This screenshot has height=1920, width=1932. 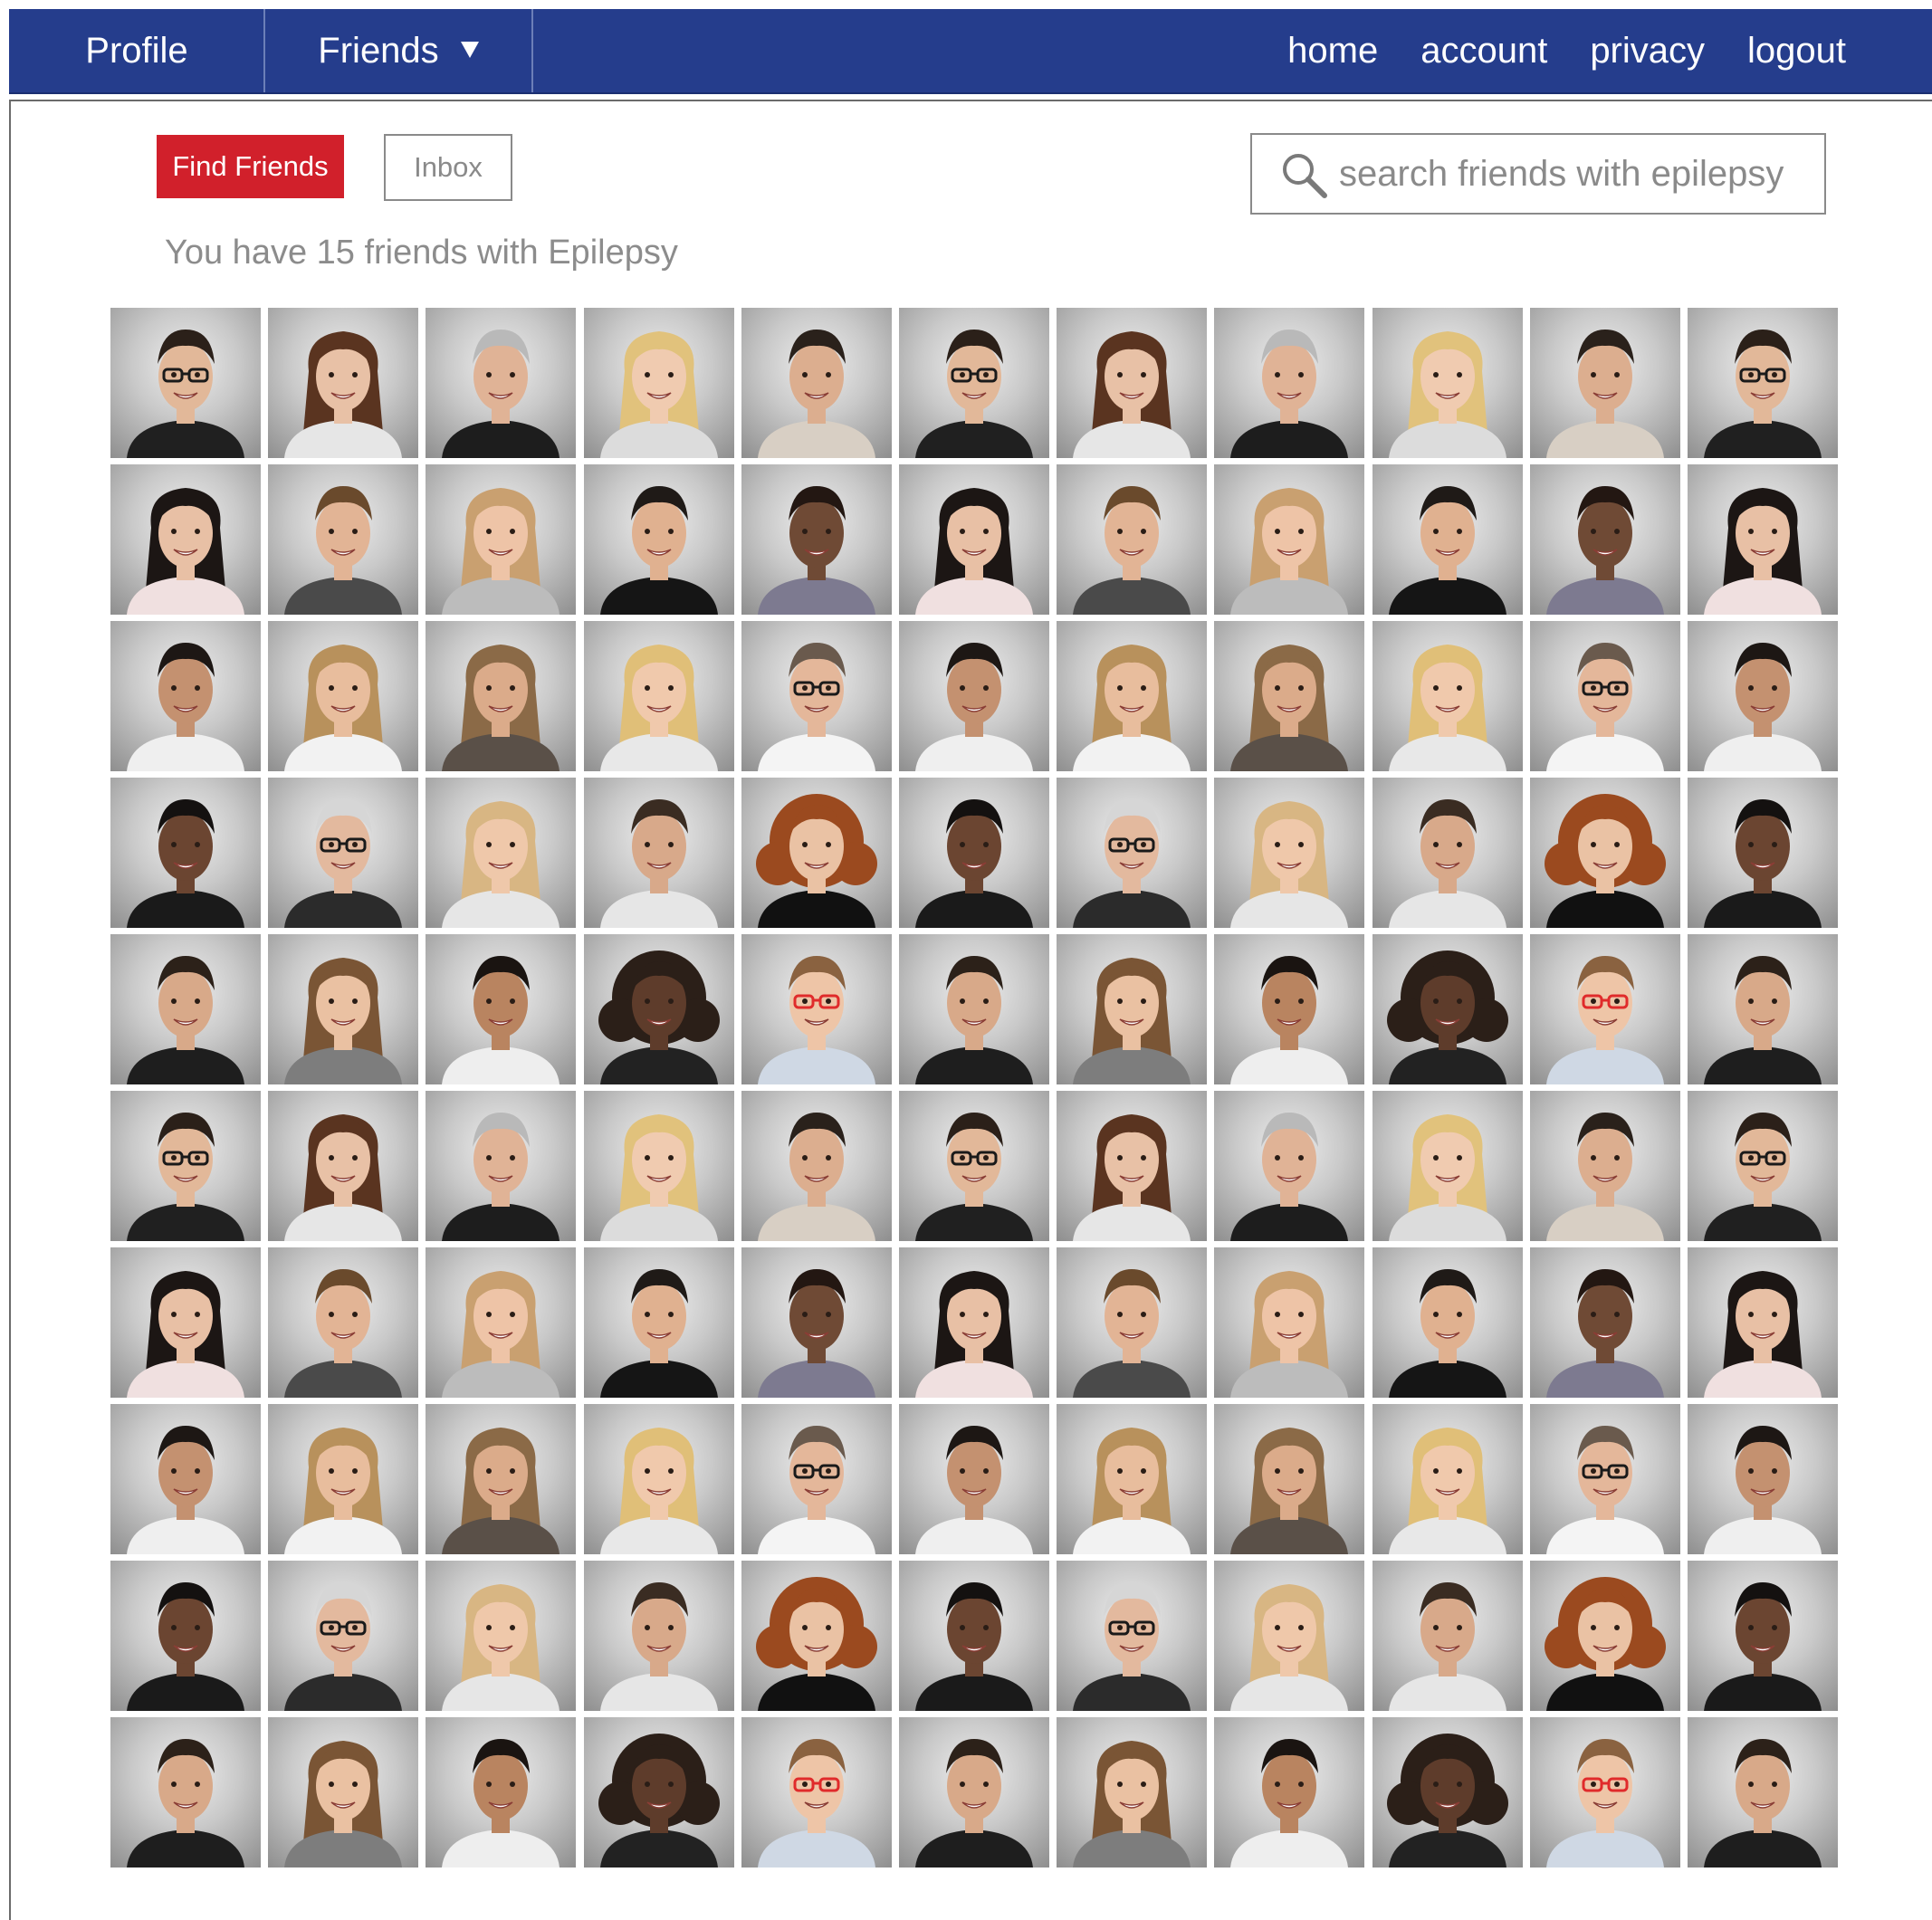 I want to click on tab-profile: Profile, so click(x=136, y=50).